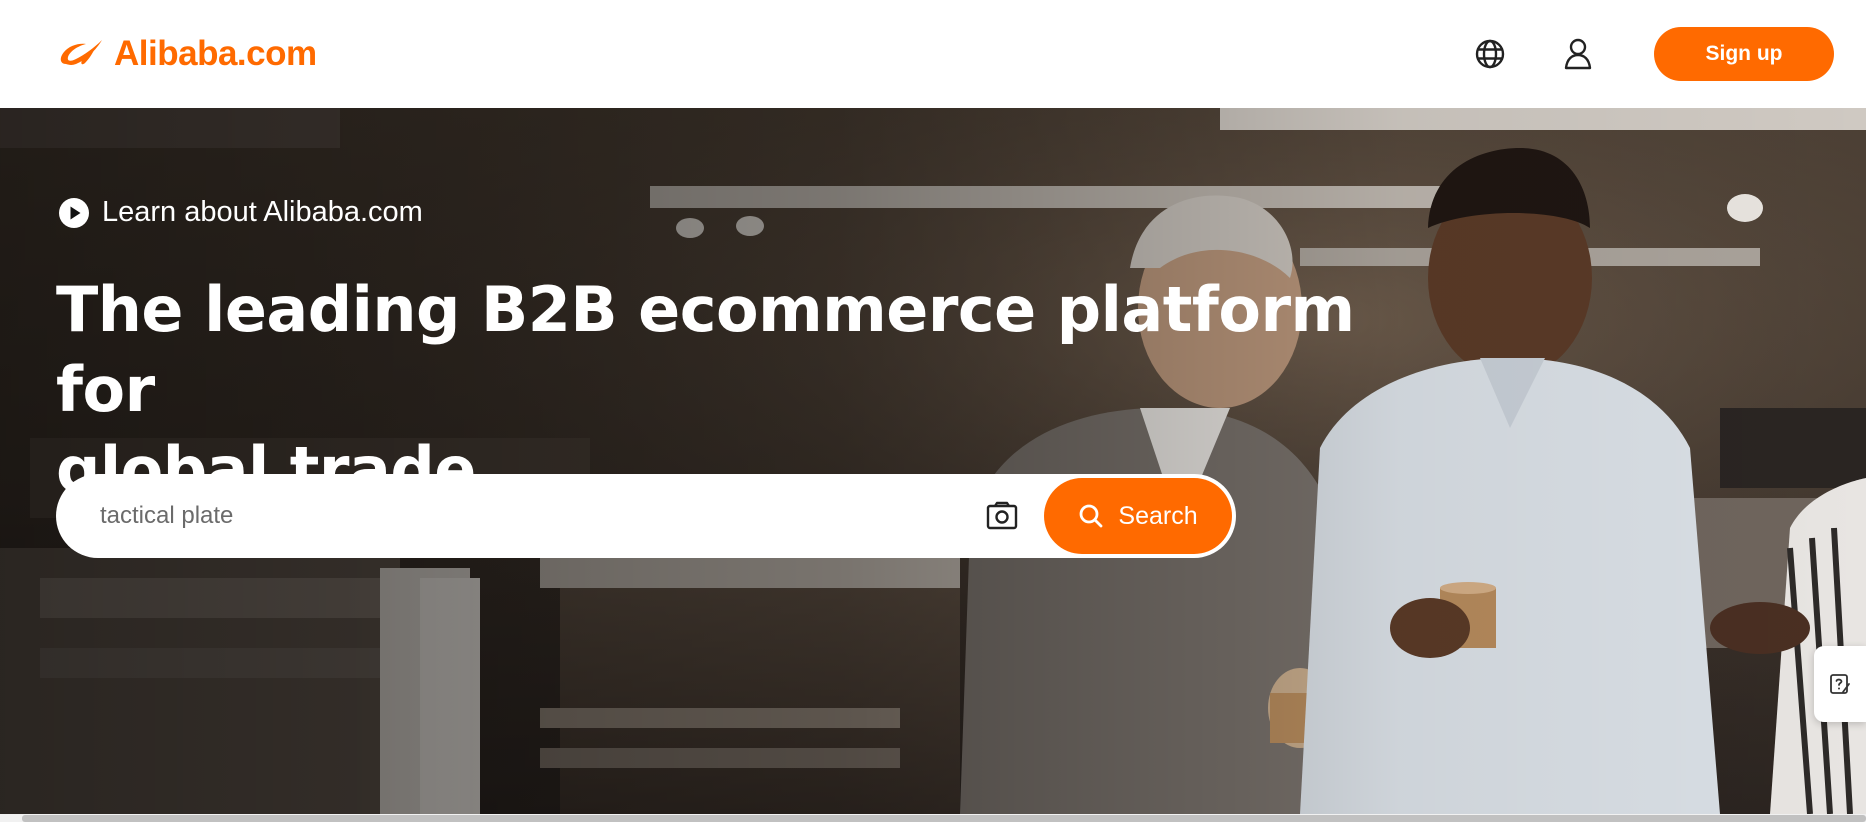  I want to click on header-actions: Sign up, so click(1650, 54).